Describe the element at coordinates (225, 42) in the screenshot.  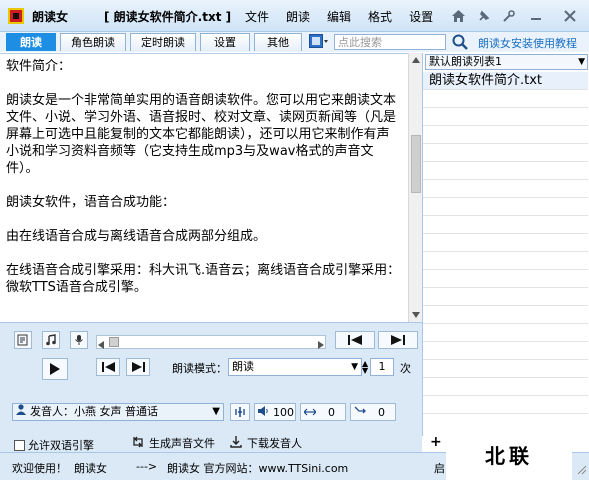
I see `tab-settings: 设置` at that location.